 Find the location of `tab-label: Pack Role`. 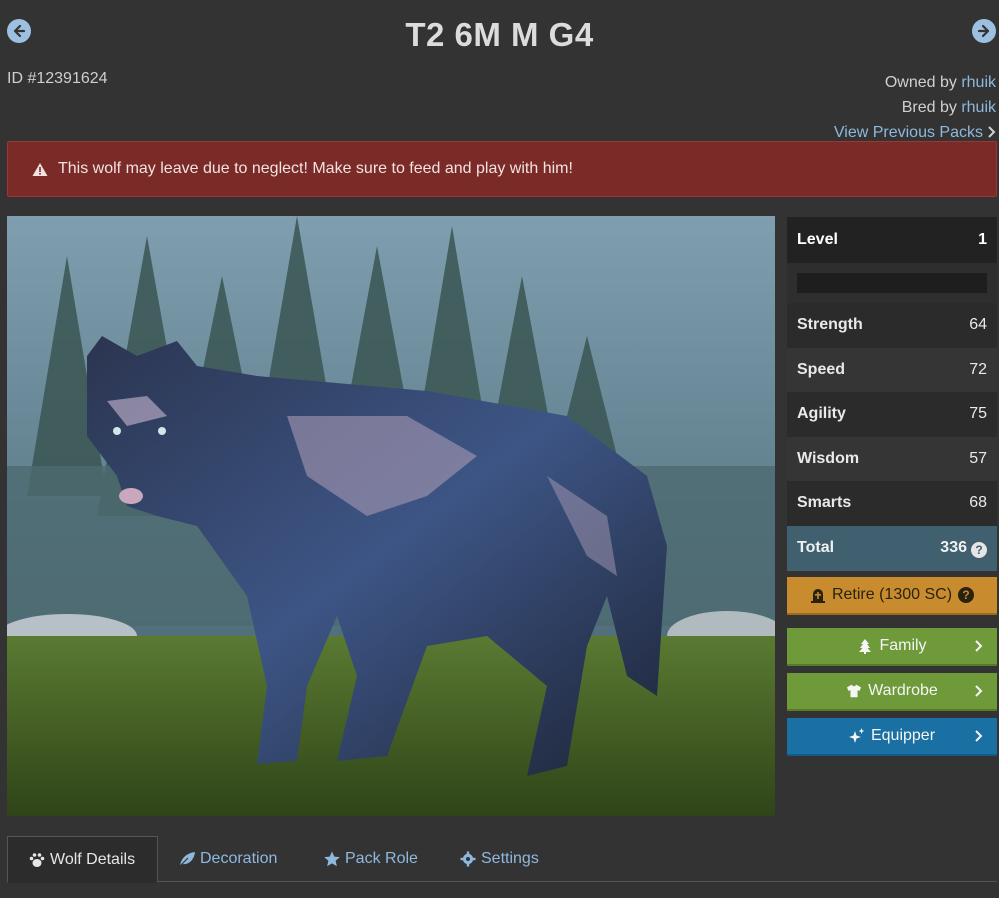

tab-label: Pack Role is located at coordinates (381, 858).